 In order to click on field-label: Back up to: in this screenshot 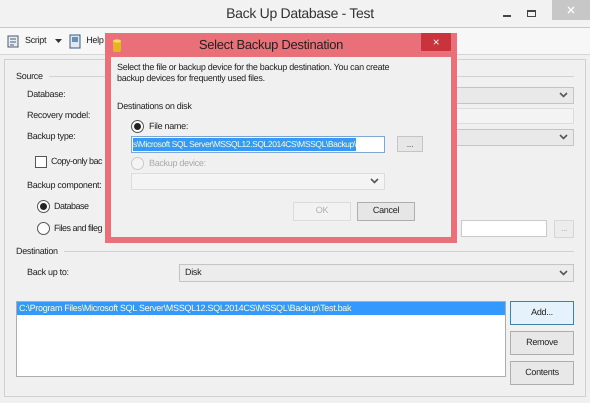, I will do `click(48, 273)`.